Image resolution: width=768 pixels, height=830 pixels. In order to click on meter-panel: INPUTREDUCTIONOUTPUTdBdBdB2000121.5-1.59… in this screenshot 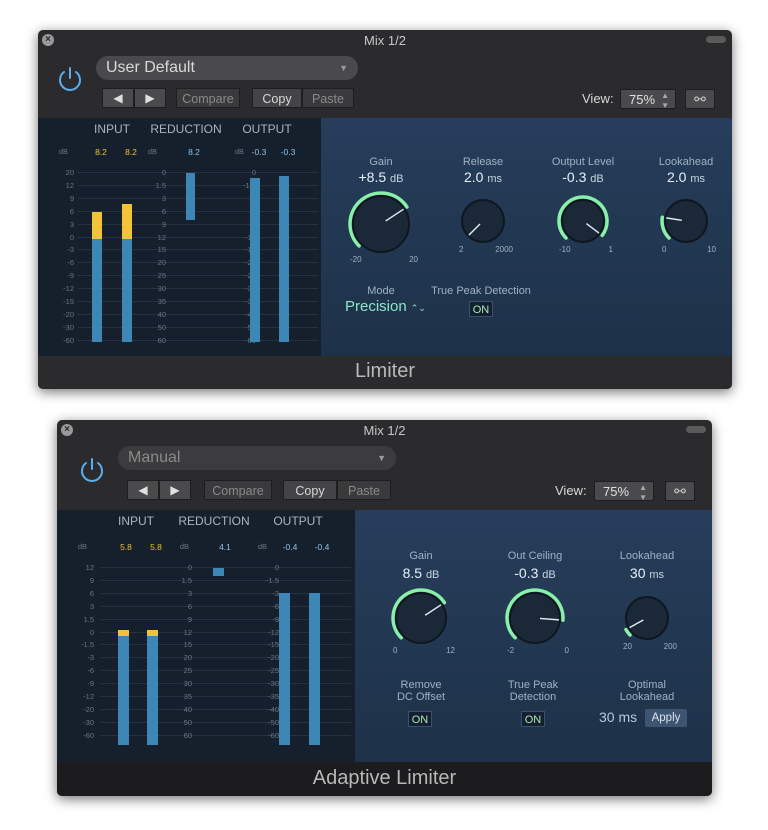, I will do `click(179, 237)`.